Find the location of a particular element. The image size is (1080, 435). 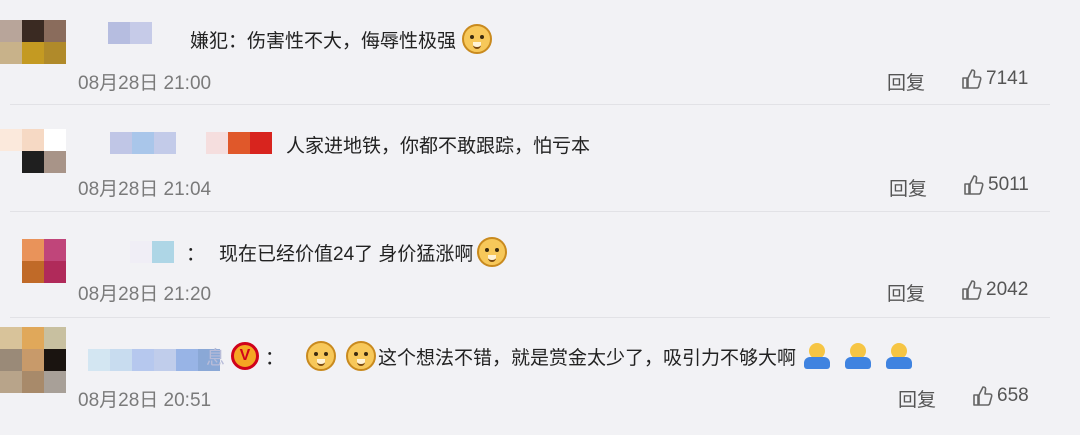

comment-text: ： 现在已经价值24了 身价猛涨啊 is located at coordinates (347, 252).